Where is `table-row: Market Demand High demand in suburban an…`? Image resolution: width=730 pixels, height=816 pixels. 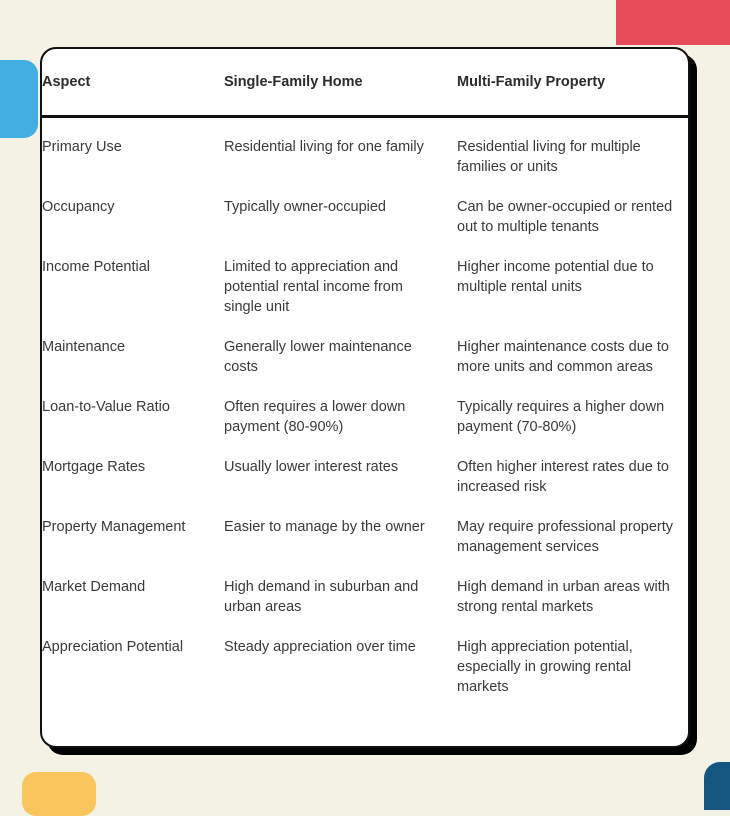 table-row: Market Demand High demand in suburban an… is located at coordinates (365, 597).